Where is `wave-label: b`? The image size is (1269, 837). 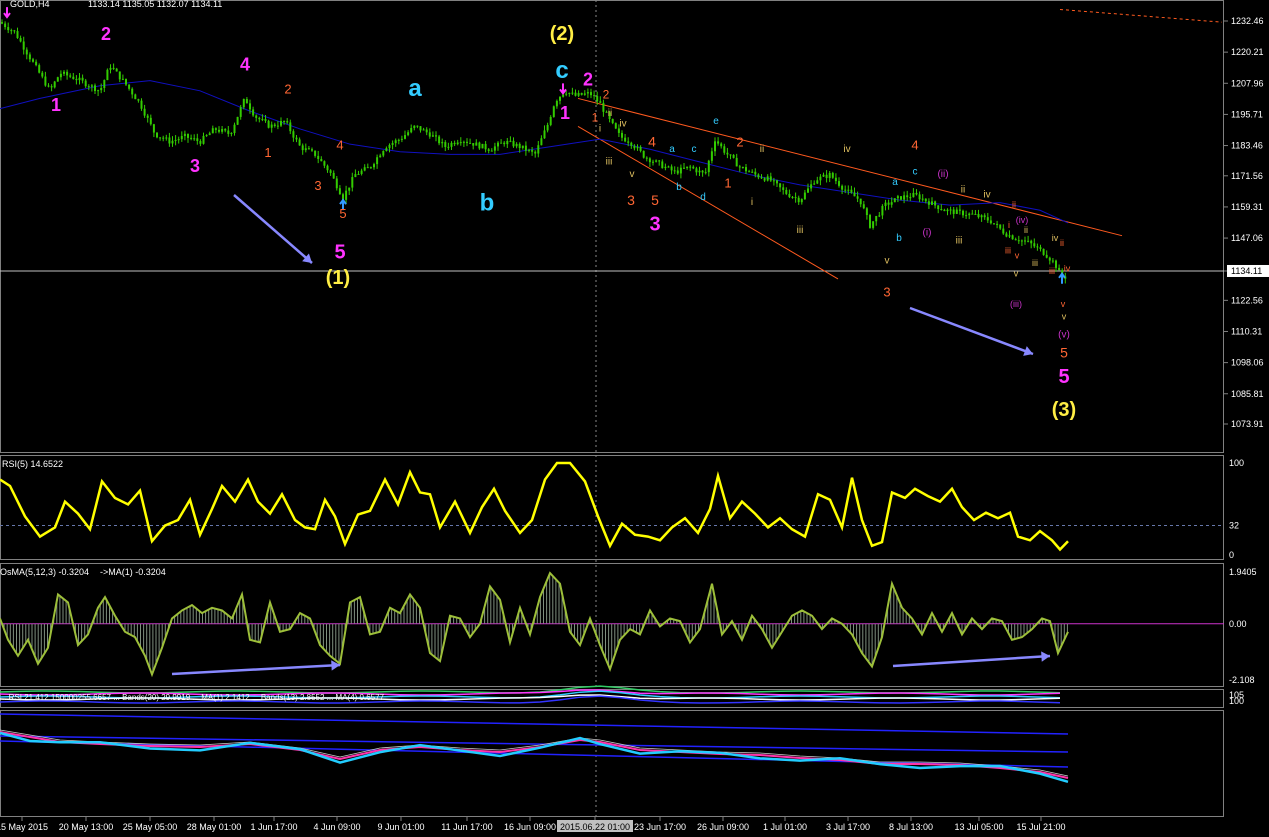
wave-label: b is located at coordinates (899, 238).